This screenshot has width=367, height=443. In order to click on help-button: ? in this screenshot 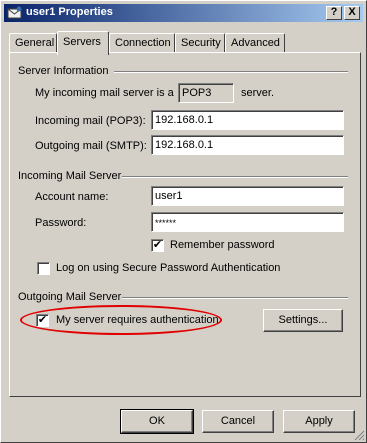, I will do `click(334, 13)`.